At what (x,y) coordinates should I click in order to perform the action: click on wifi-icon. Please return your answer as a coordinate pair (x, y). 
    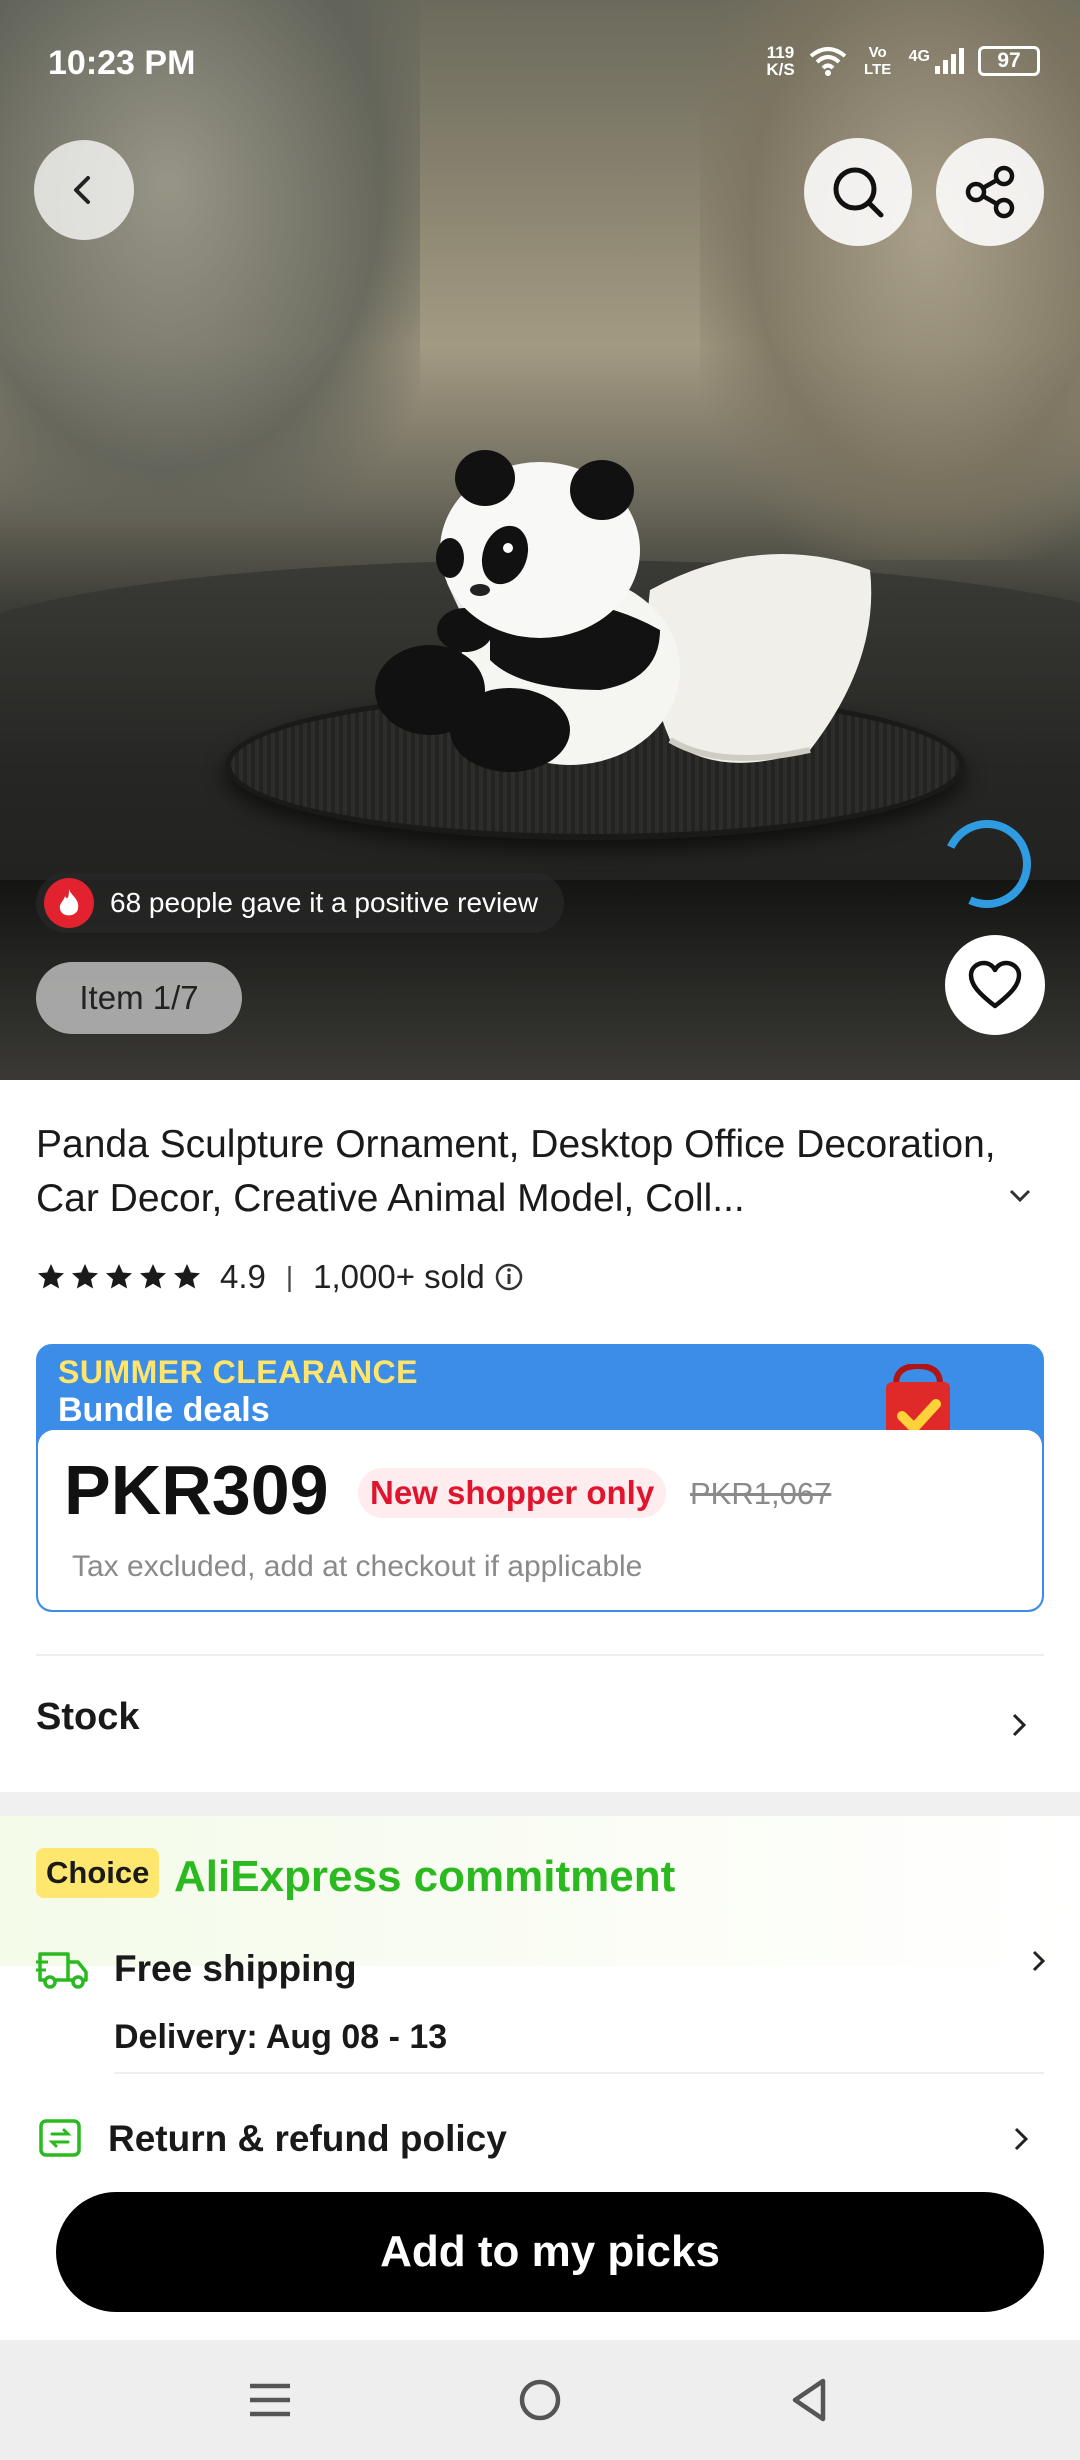
    Looking at the image, I should click on (827, 61).